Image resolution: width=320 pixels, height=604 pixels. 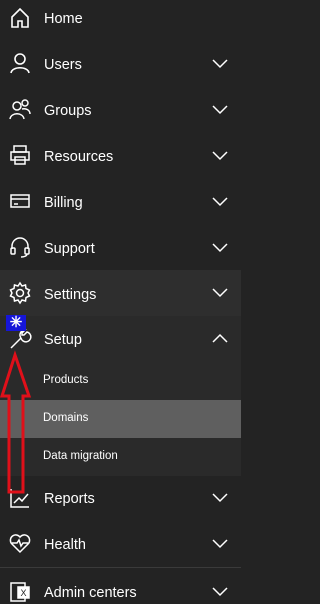 I want to click on nav-item-label: Groups, so click(x=68, y=111).